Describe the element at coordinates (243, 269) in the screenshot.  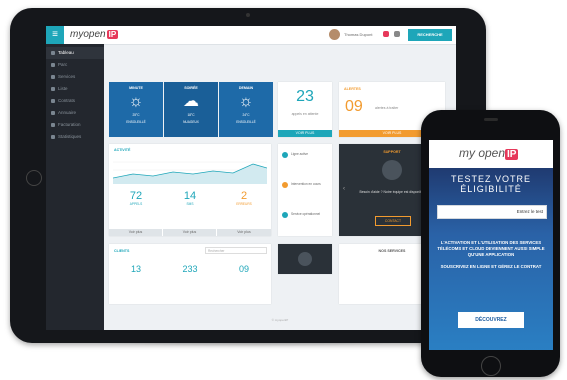
I see `client-value: 09` at that location.